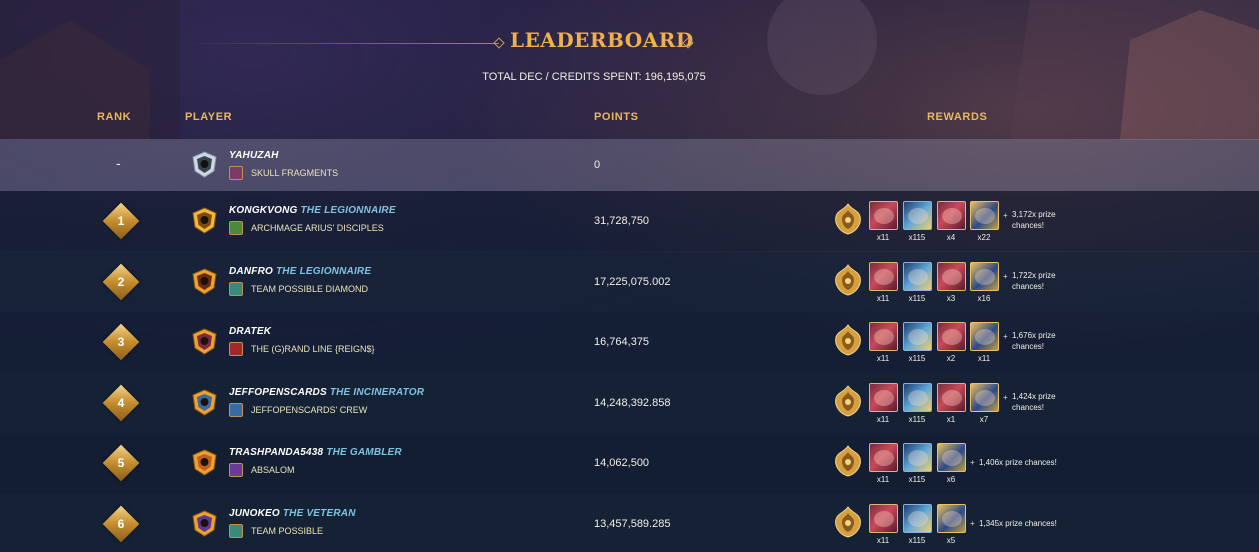  Describe the element at coordinates (984, 298) in the screenshot. I see `reward-quantity: x16` at that location.